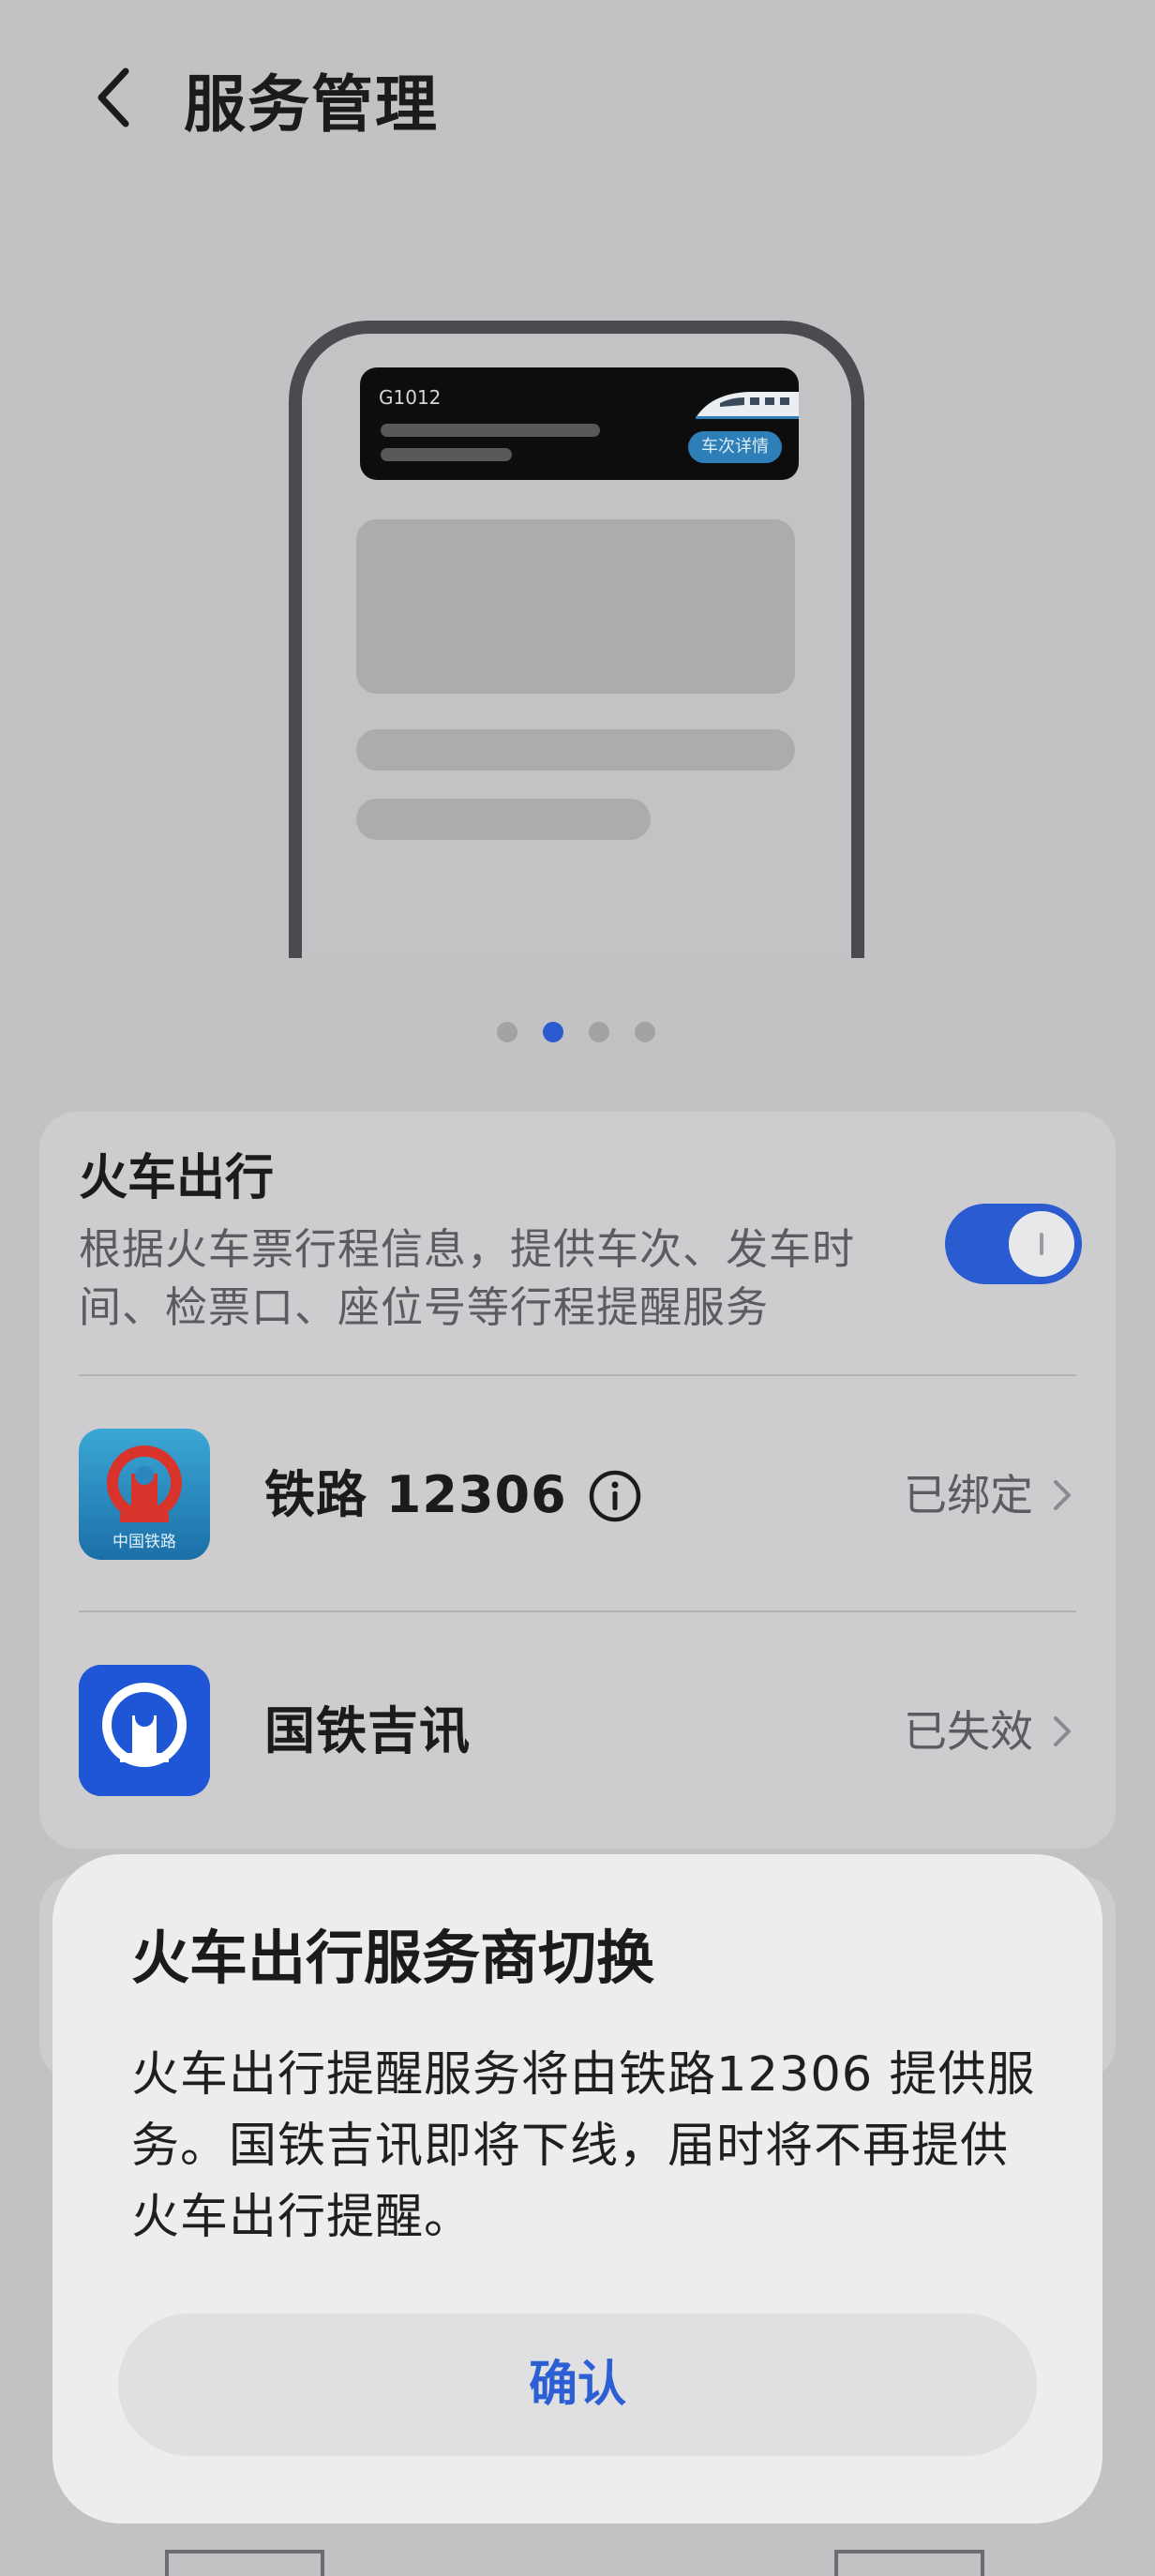 The width and height of the screenshot is (1155, 2576). I want to click on provider-name-12306: 铁路 12306, so click(415, 1495).